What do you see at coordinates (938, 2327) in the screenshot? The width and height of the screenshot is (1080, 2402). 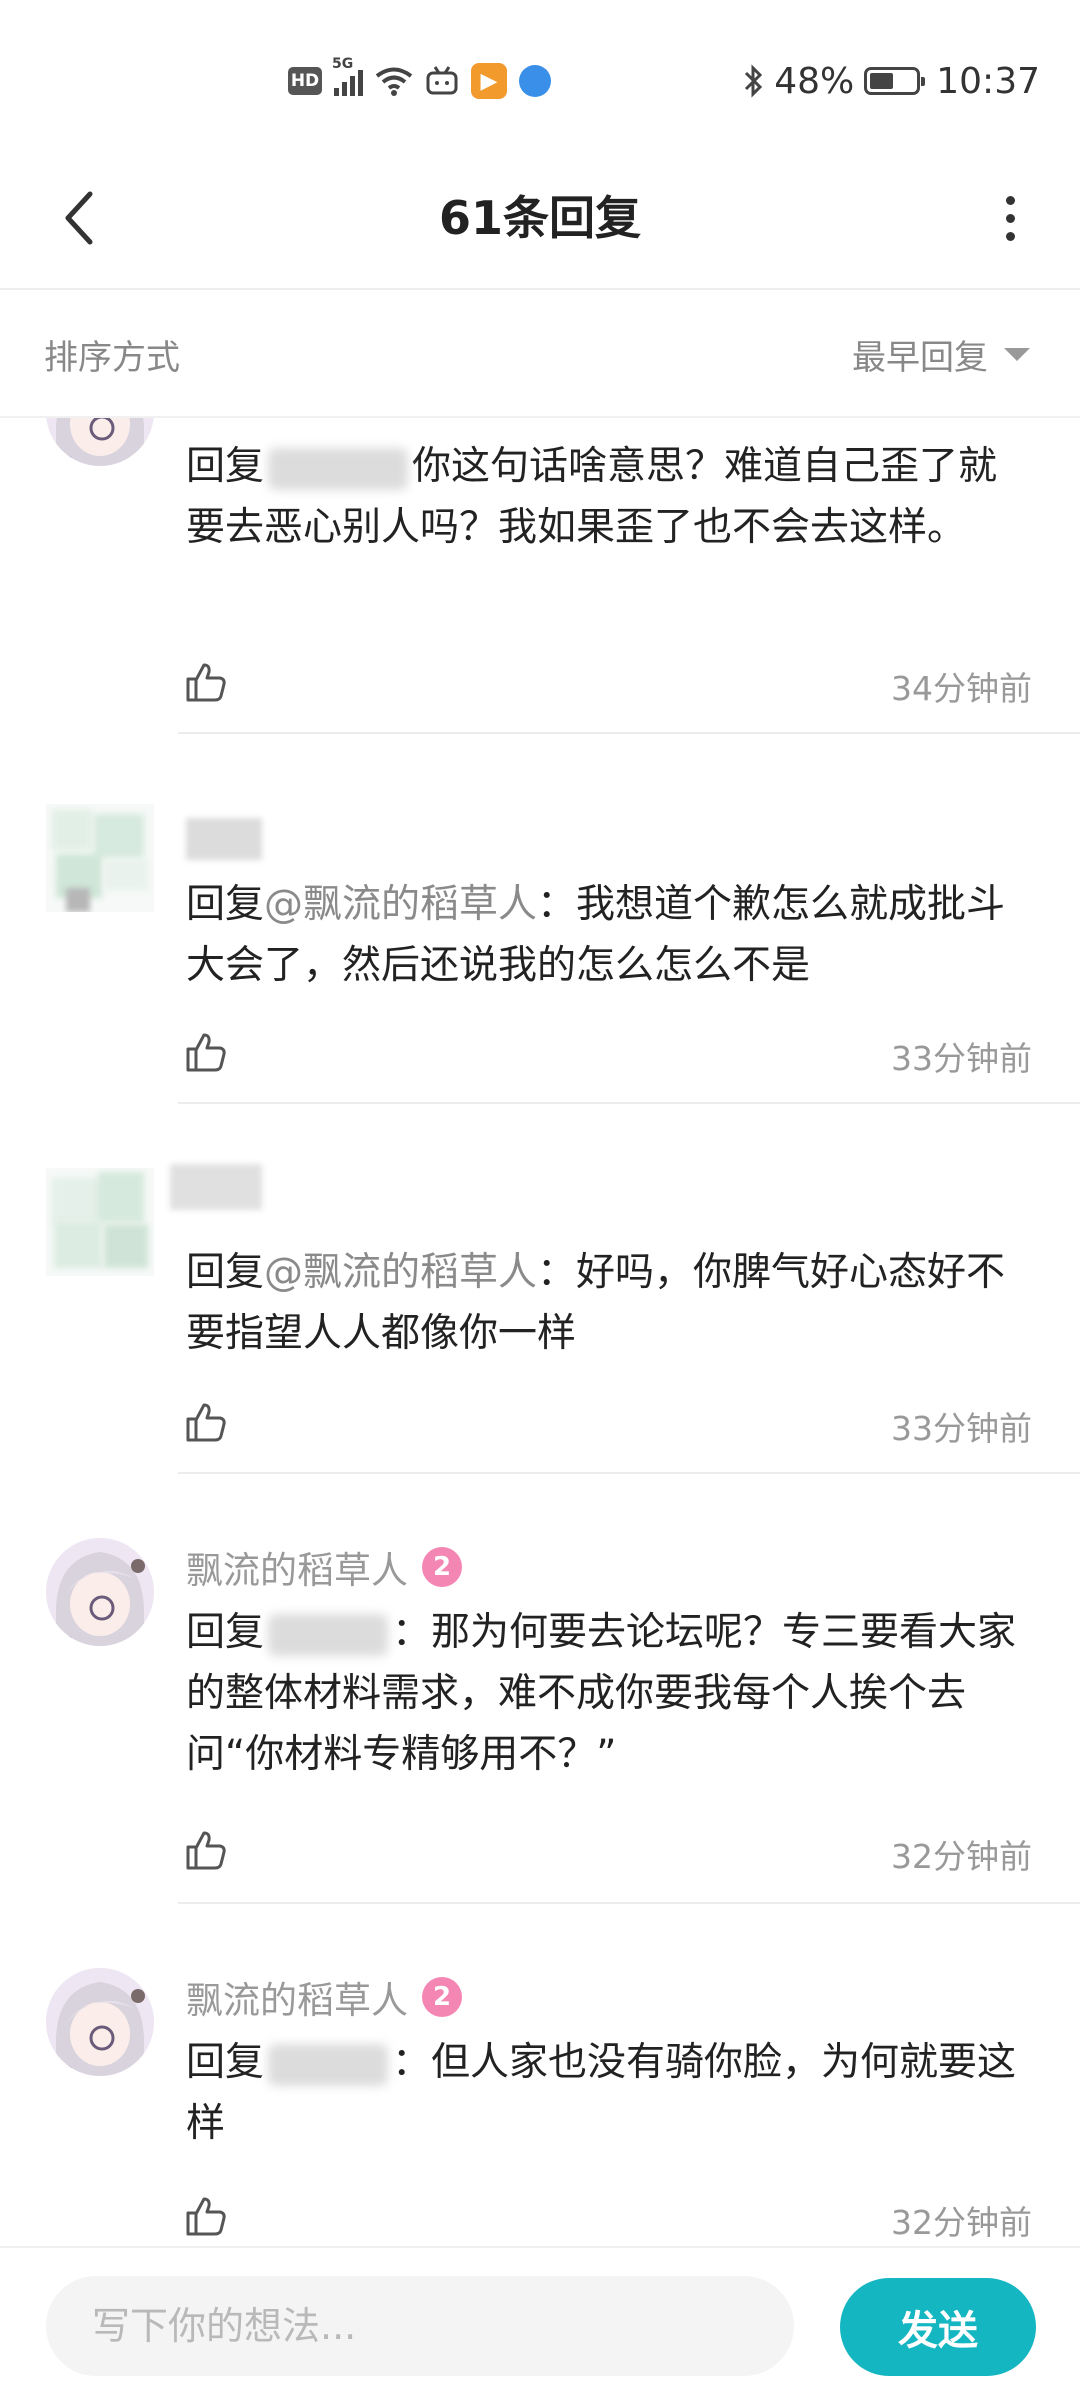 I see `send-button: 发送` at bounding box center [938, 2327].